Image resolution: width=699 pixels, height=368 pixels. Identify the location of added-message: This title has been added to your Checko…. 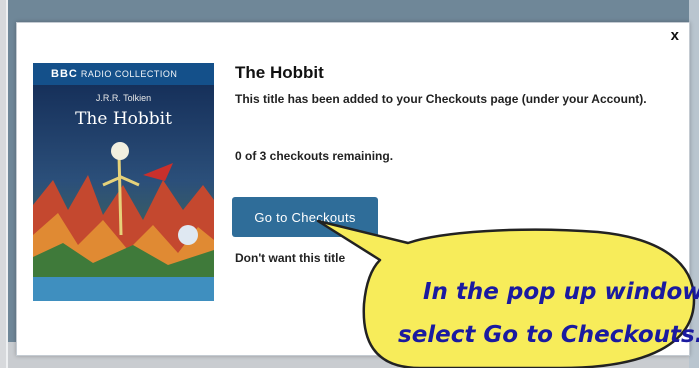
(441, 99).